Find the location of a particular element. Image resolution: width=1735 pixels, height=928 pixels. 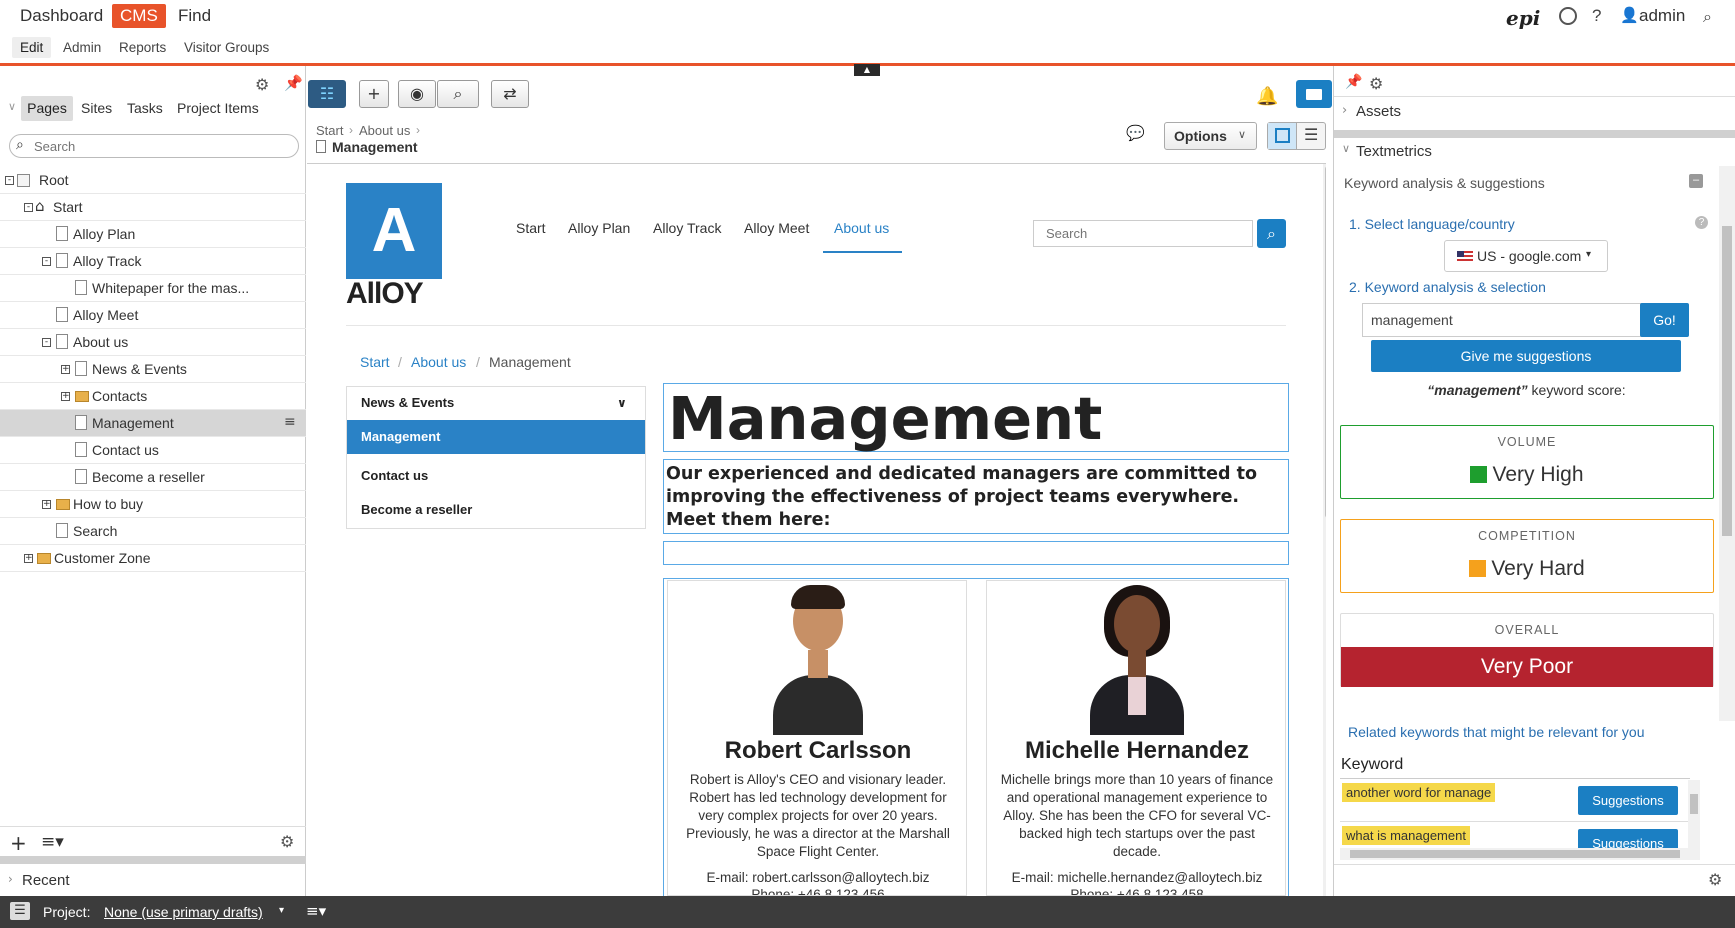

on-page-edit-button is located at coordinates (1282, 136).